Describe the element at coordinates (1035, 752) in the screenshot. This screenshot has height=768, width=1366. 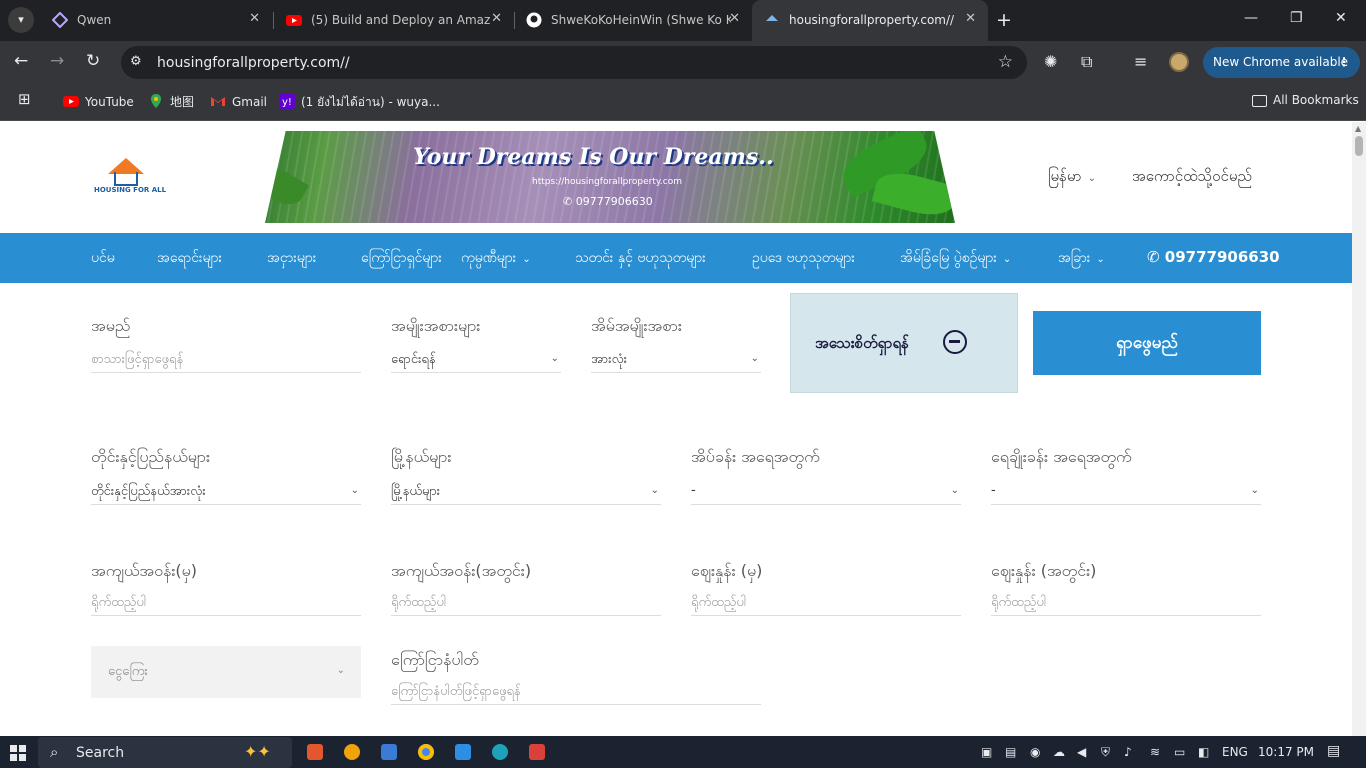
I see `tray-postman-icon: ◉` at that location.